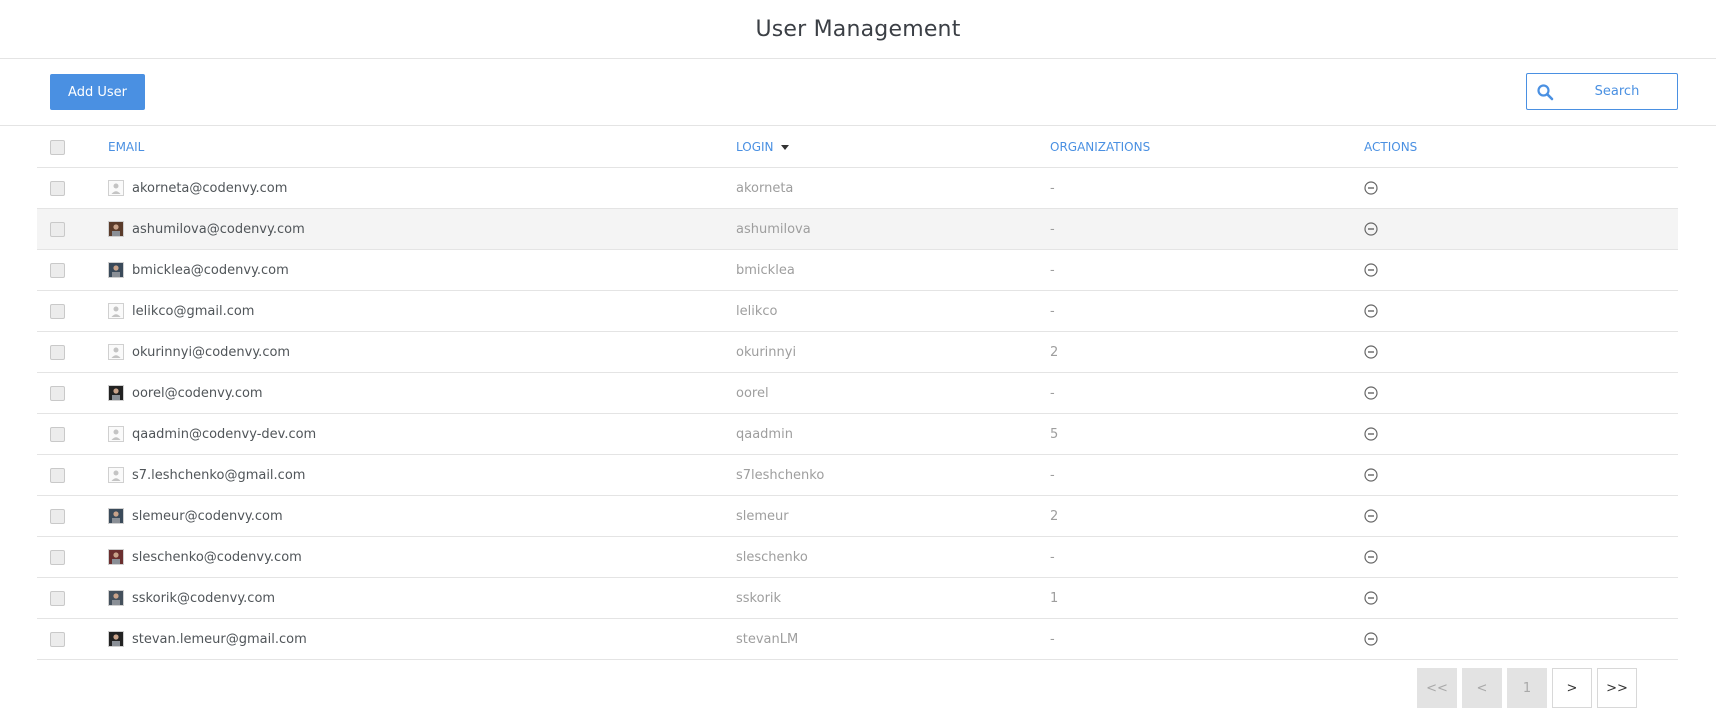  Describe the element at coordinates (762, 516) in the screenshot. I see `user-login: slemeur` at that location.